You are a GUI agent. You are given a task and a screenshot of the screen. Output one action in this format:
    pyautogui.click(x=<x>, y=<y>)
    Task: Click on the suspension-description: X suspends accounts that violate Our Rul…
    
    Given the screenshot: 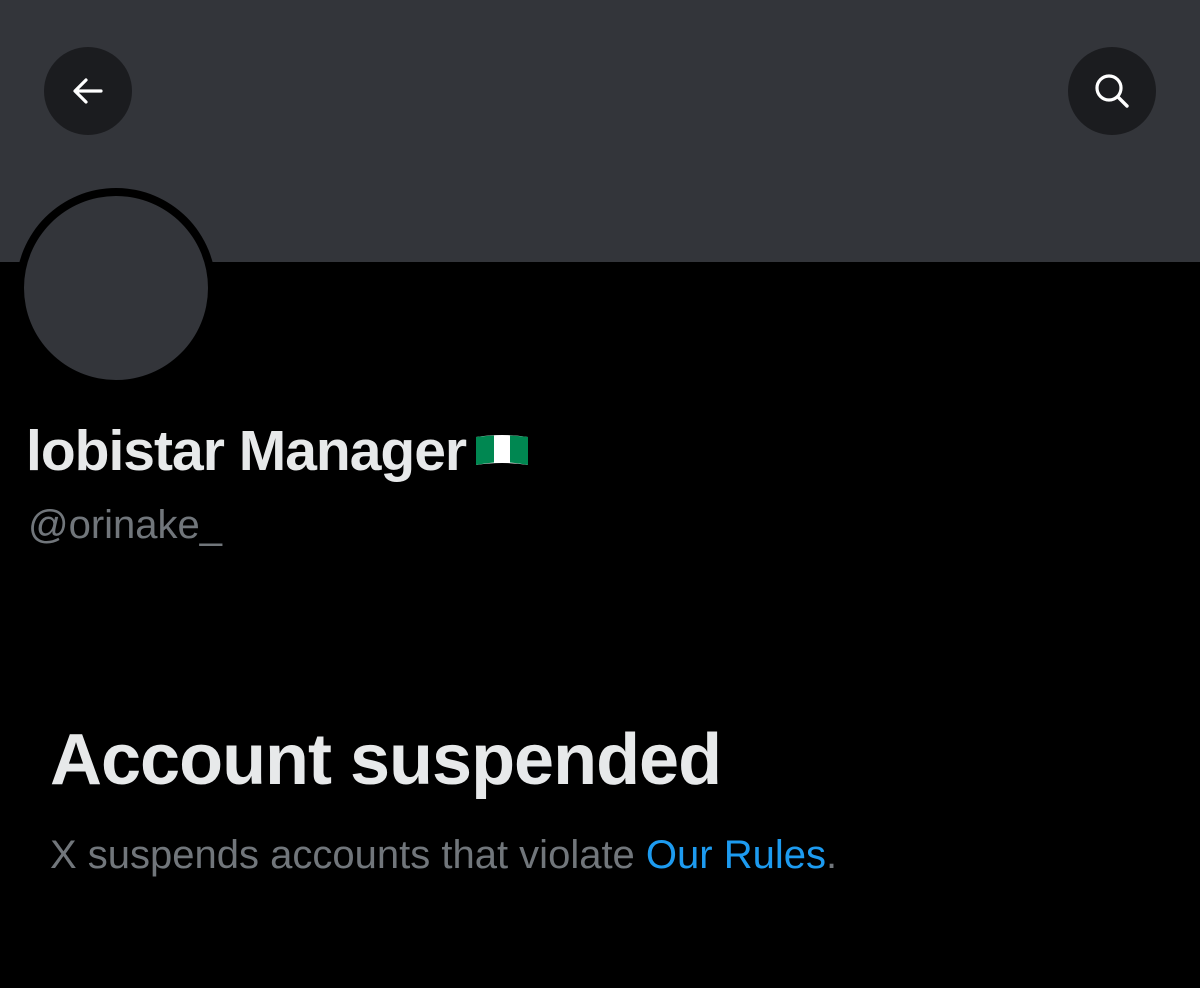 What is the action you would take?
    pyautogui.click(x=443, y=855)
    